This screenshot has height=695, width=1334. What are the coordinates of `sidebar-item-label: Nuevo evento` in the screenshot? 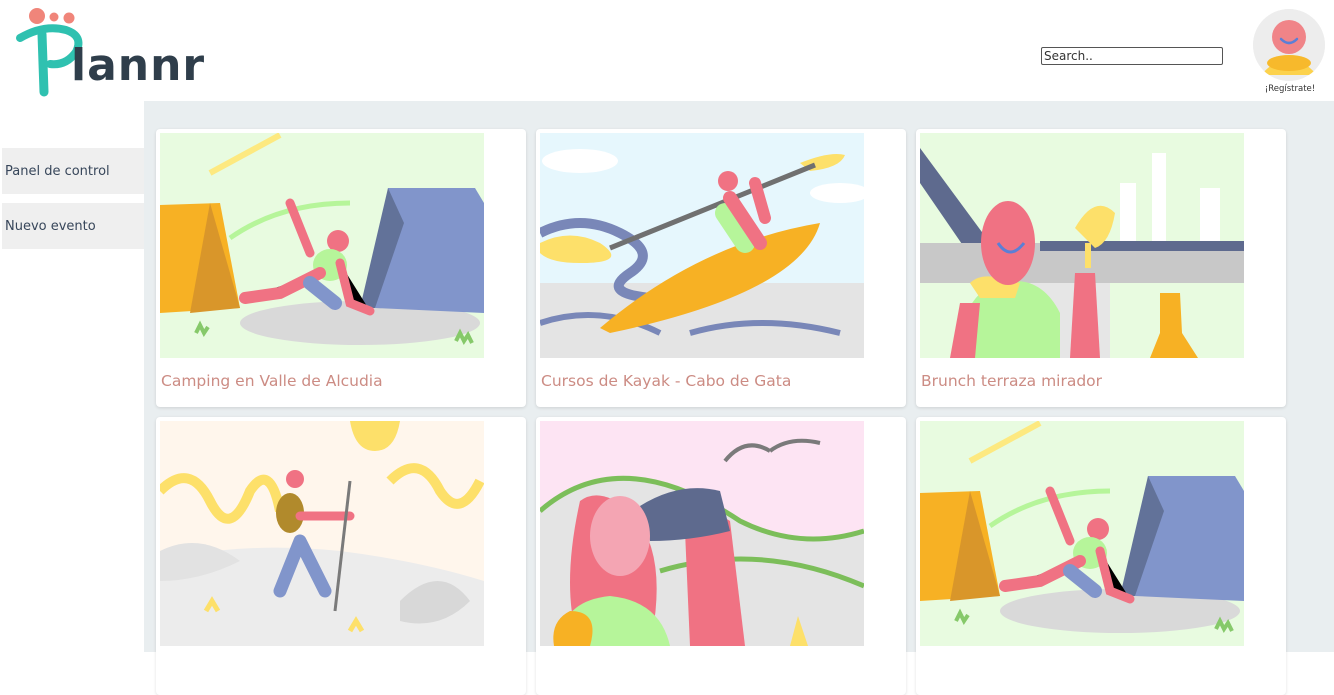 It's located at (50, 226).